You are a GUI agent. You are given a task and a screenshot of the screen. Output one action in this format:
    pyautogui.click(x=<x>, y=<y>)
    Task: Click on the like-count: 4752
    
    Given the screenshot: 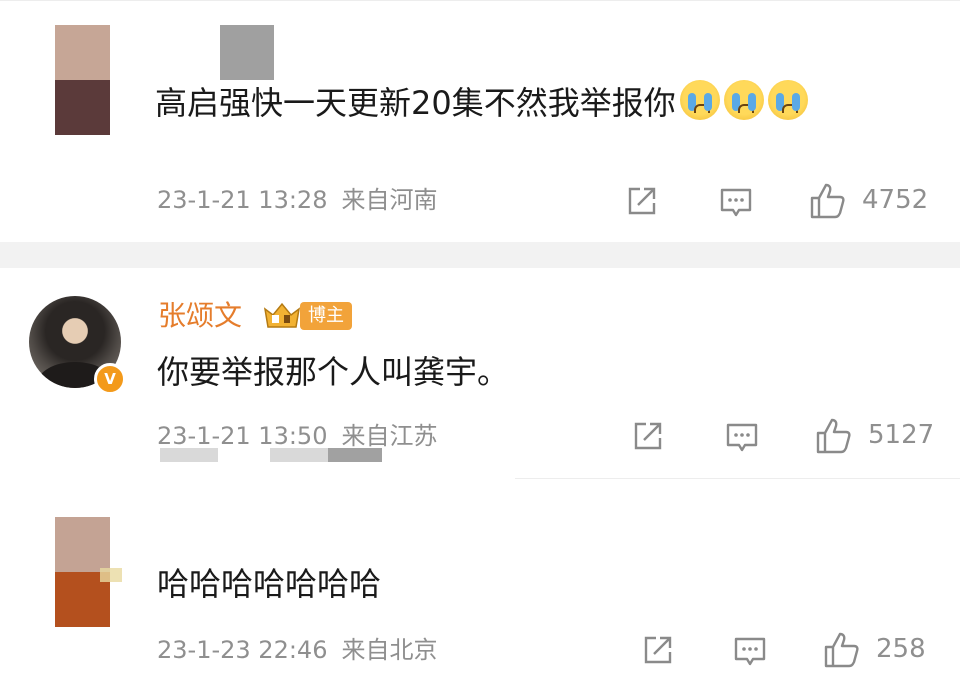 What is the action you would take?
    pyautogui.click(x=895, y=200)
    